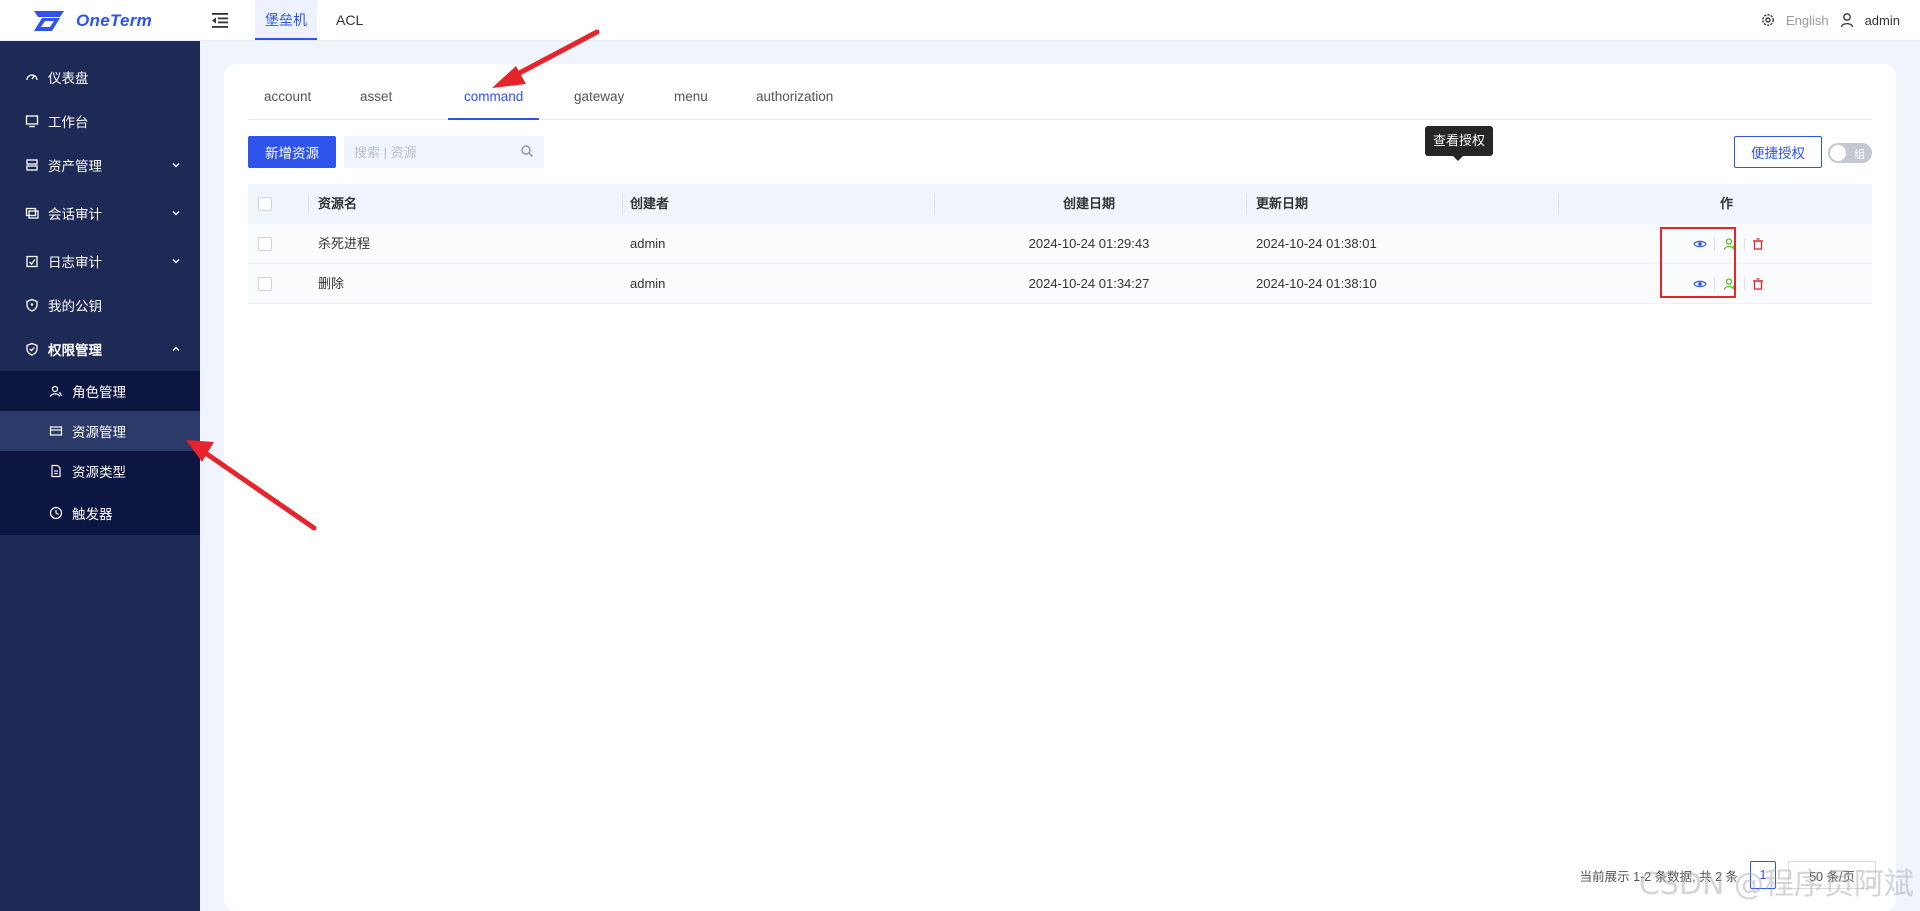  What do you see at coordinates (100, 77) in the screenshot?
I see `sidebar-item-dashboard: 仪表盘` at bounding box center [100, 77].